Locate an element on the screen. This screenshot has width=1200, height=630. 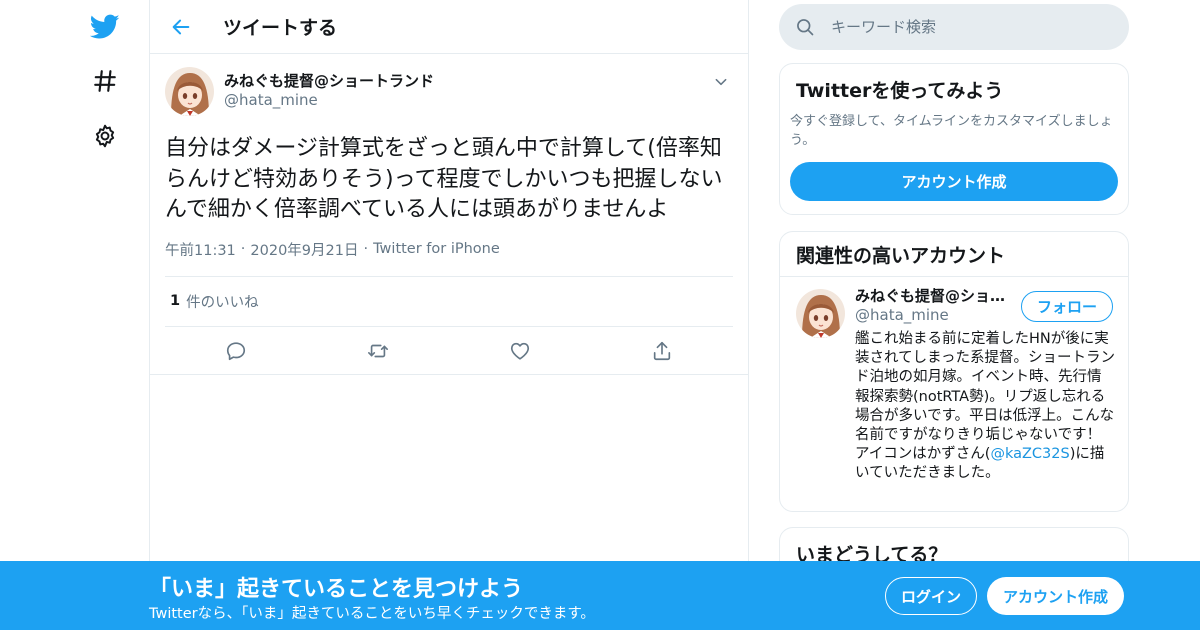
related-handle: @hata_mine is located at coordinates (935, 315).